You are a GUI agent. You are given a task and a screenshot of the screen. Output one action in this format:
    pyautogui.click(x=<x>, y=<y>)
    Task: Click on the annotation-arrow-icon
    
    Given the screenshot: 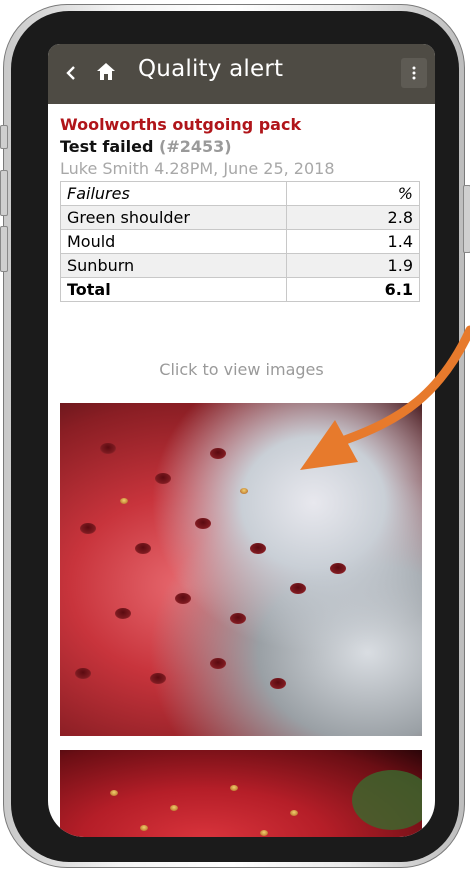 What is the action you would take?
    pyautogui.click(x=385, y=397)
    